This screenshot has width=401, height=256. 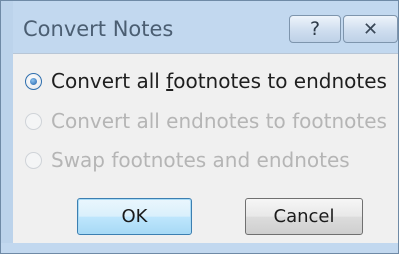 I want to click on dialog-title: Convert Notes, so click(x=98, y=29).